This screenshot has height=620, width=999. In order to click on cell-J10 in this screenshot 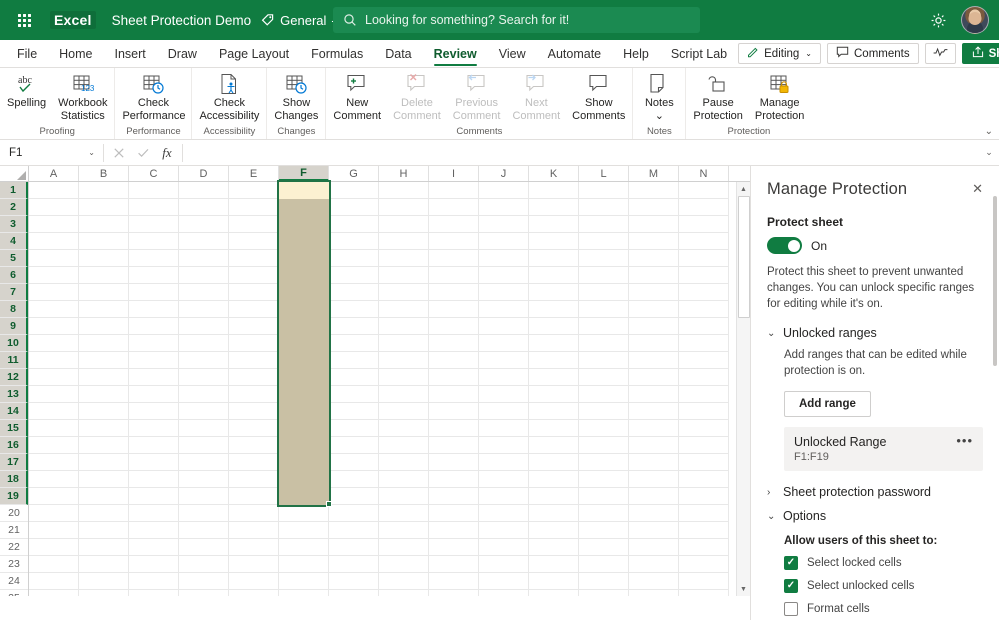, I will do `click(504, 343)`.